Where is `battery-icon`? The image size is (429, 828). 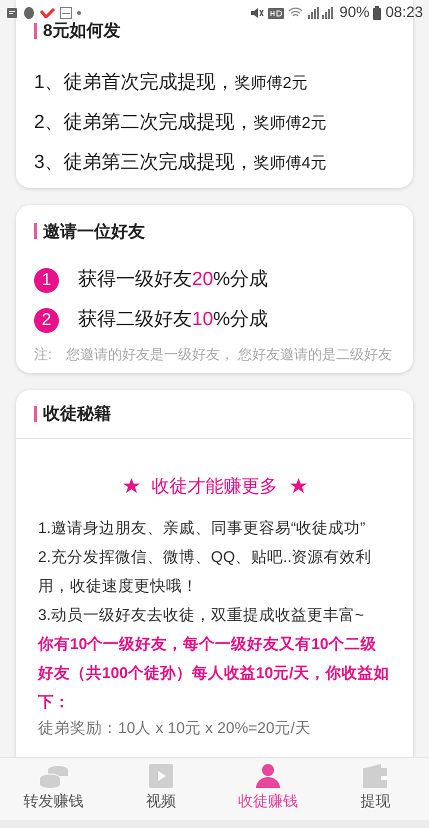
battery-icon is located at coordinates (377, 13).